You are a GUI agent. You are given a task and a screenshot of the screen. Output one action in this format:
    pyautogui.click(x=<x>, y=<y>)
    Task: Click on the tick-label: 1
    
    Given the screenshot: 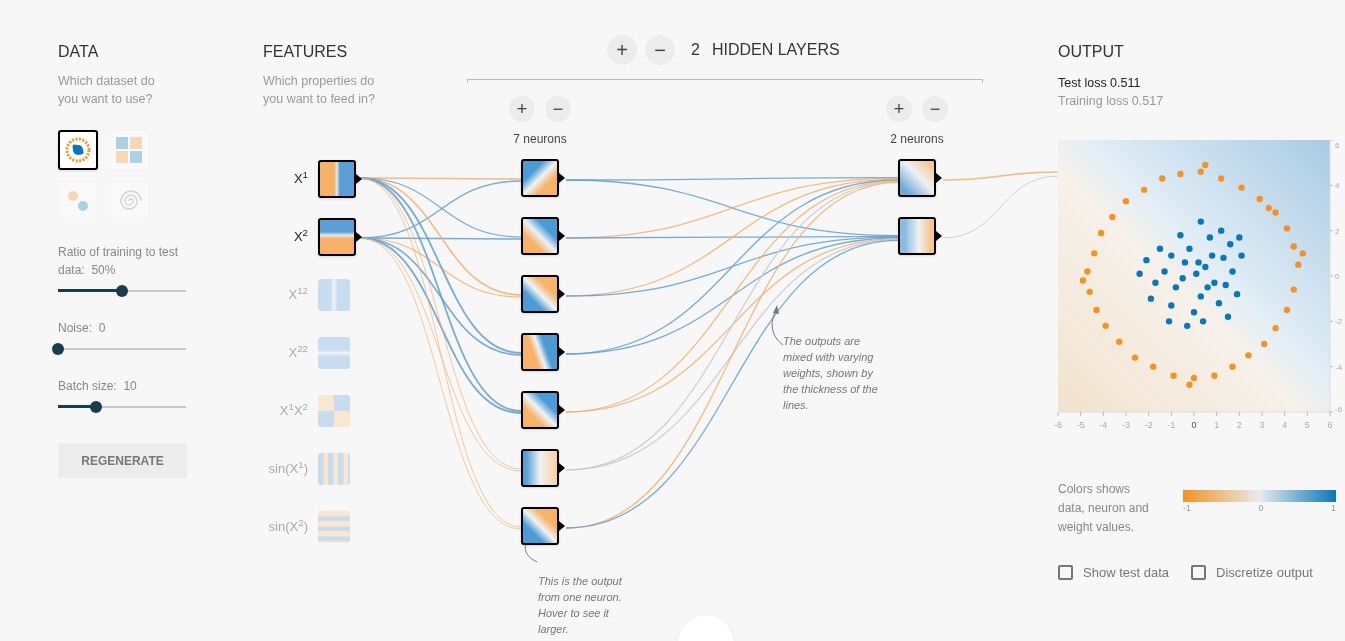 What is the action you would take?
    pyautogui.click(x=1217, y=425)
    